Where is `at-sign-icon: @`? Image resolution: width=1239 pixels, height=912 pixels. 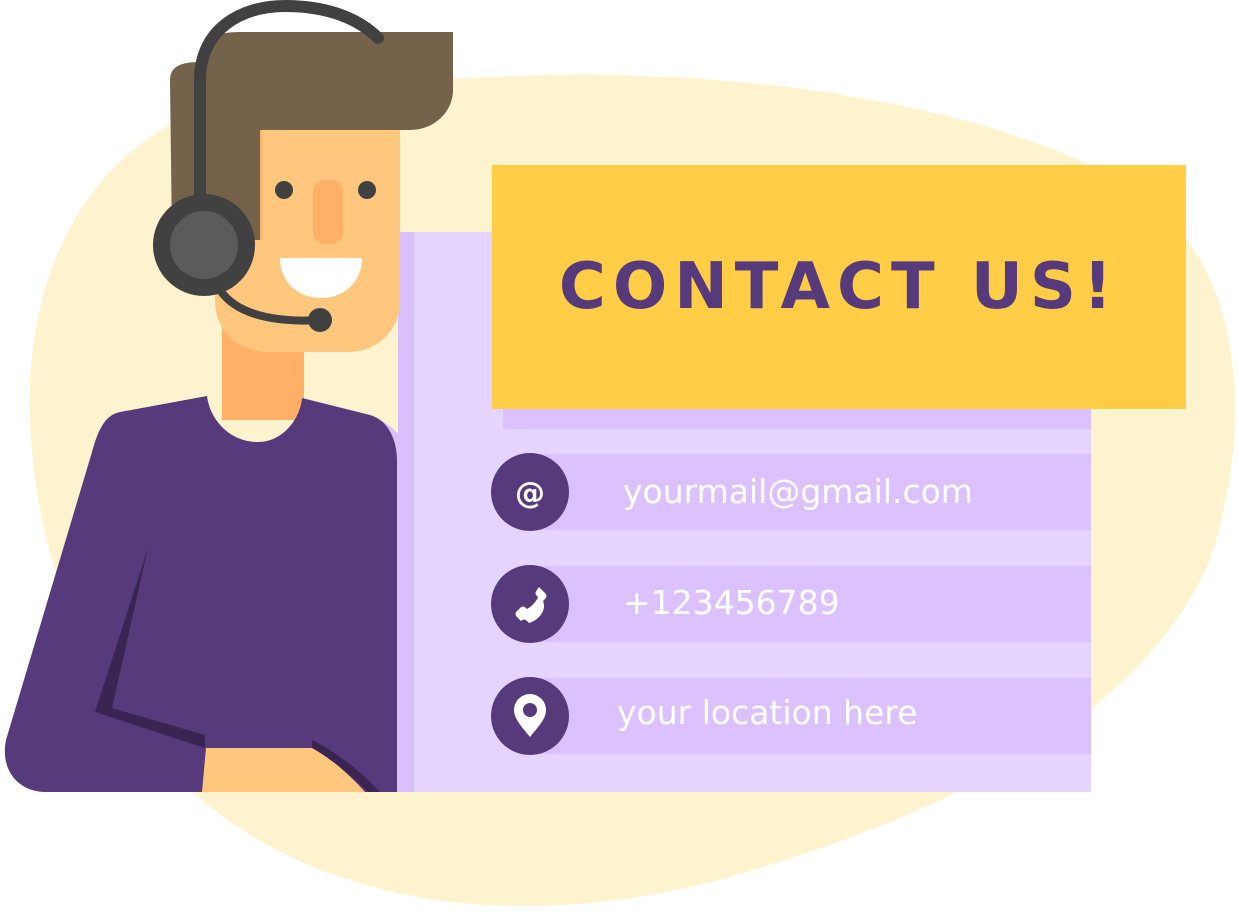 at-sign-icon: @ is located at coordinates (530, 493).